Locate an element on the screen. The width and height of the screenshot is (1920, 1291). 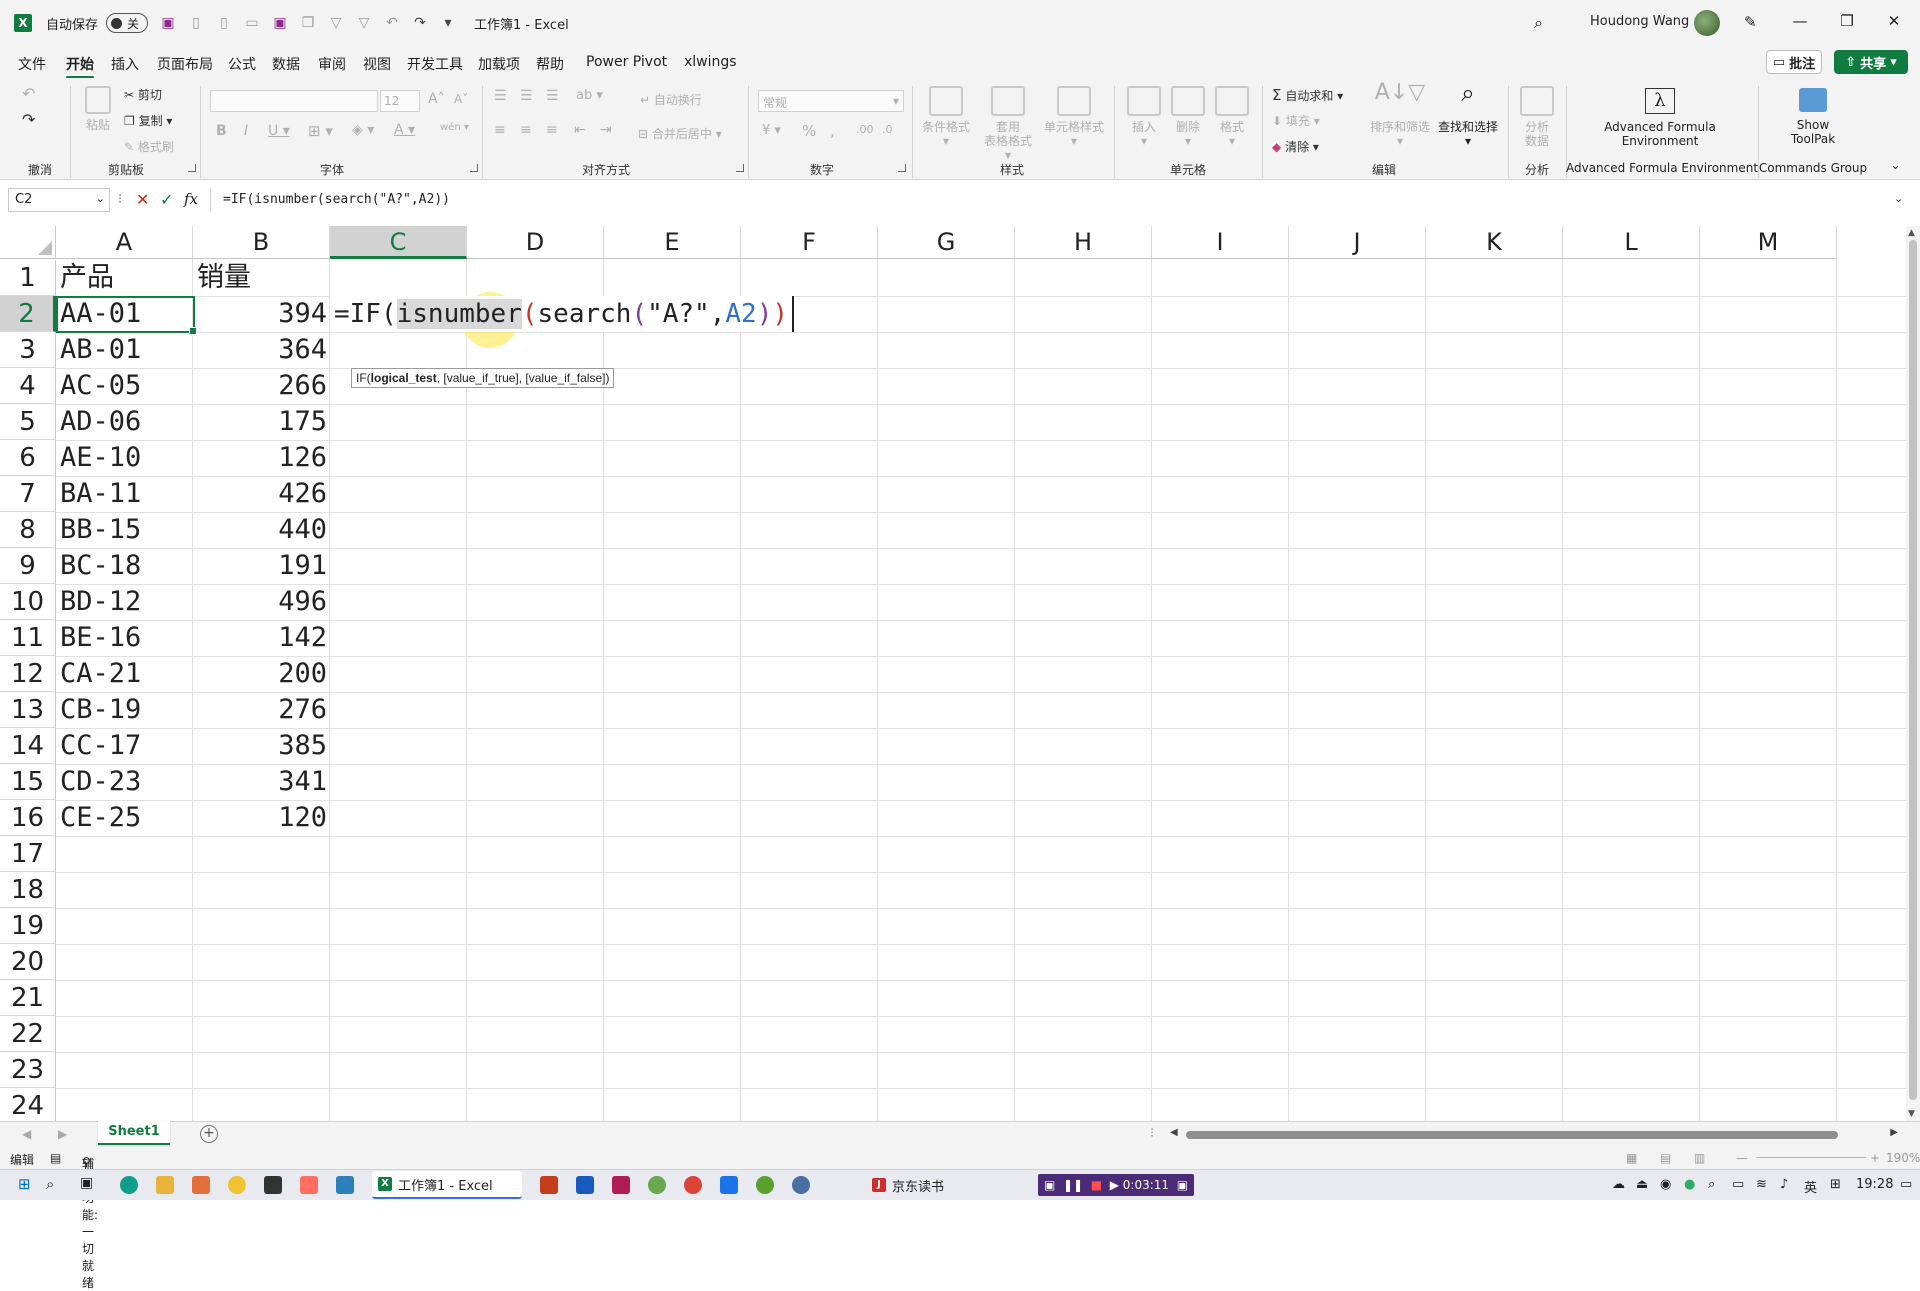
align-middle-icon: ☰ is located at coordinates (526, 96).